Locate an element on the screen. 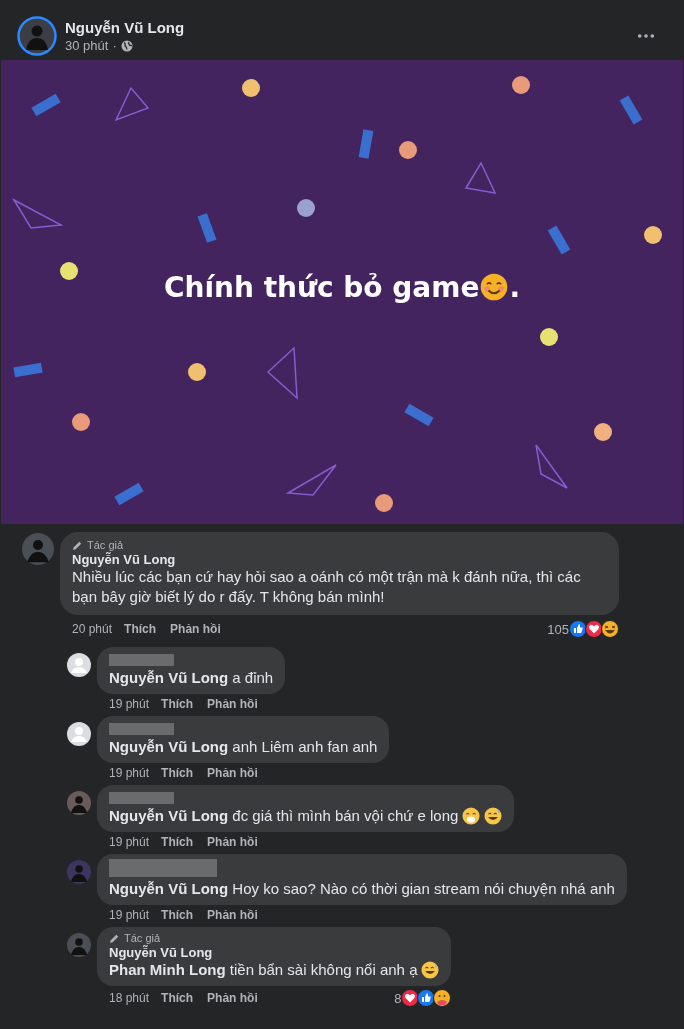 The image size is (684, 1029). author-name: Nguyễn Vũ Long is located at coordinates (125, 27).